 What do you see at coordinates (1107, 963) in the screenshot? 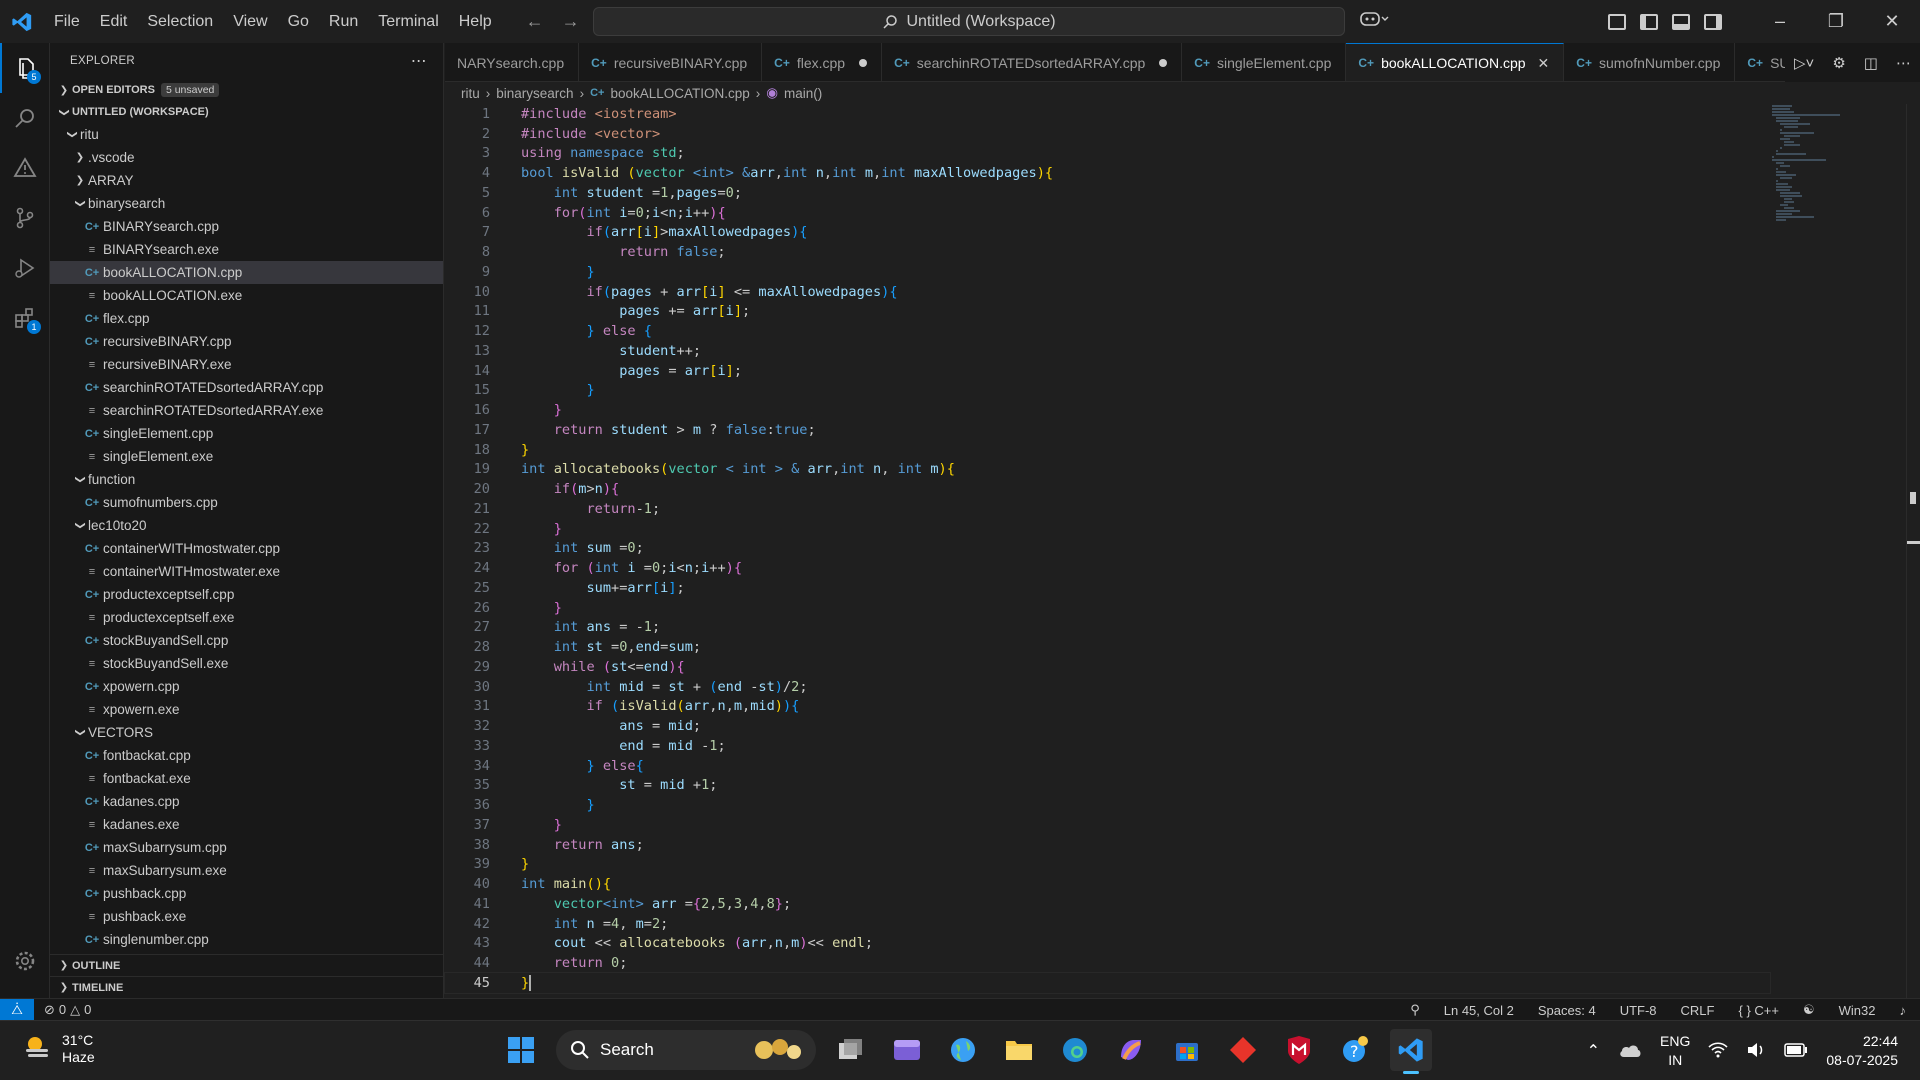
I see `code-line: 44 return 0;` at bounding box center [1107, 963].